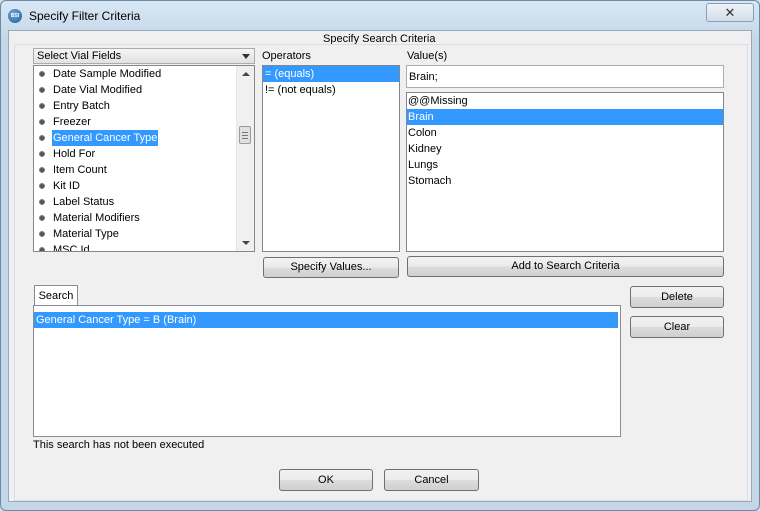 The width and height of the screenshot is (760, 511). What do you see at coordinates (135, 106) in the screenshot?
I see `field-list-item: Entry Batch` at bounding box center [135, 106].